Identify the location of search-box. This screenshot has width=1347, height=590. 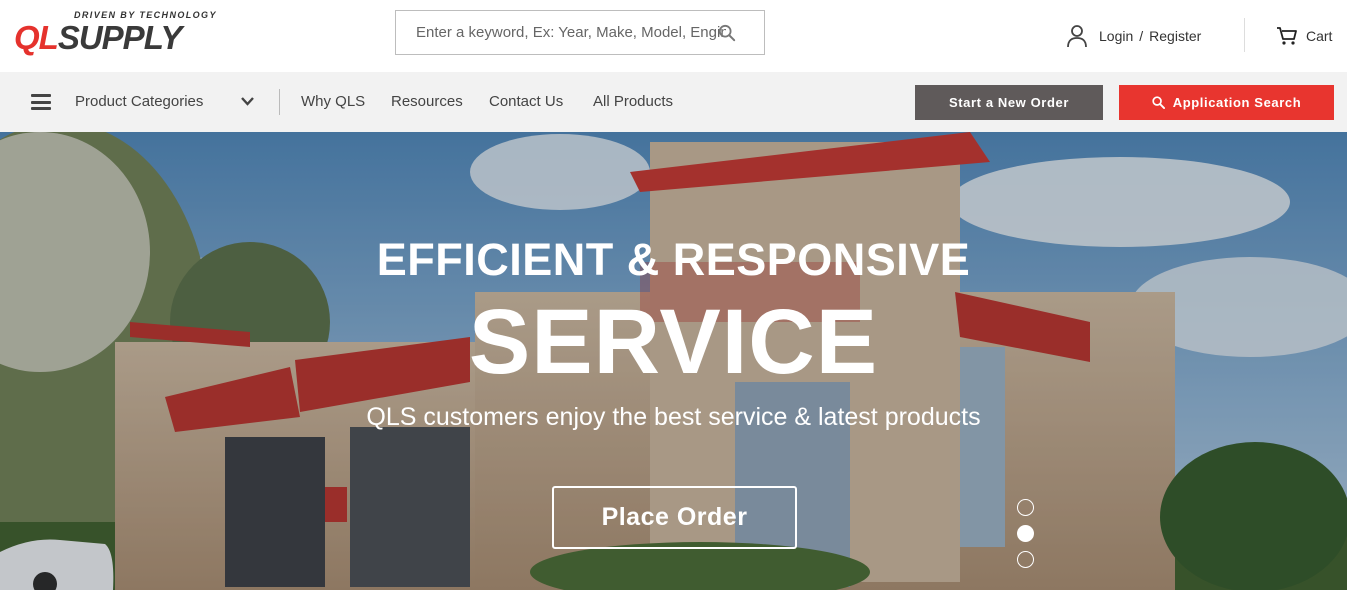
(580, 32).